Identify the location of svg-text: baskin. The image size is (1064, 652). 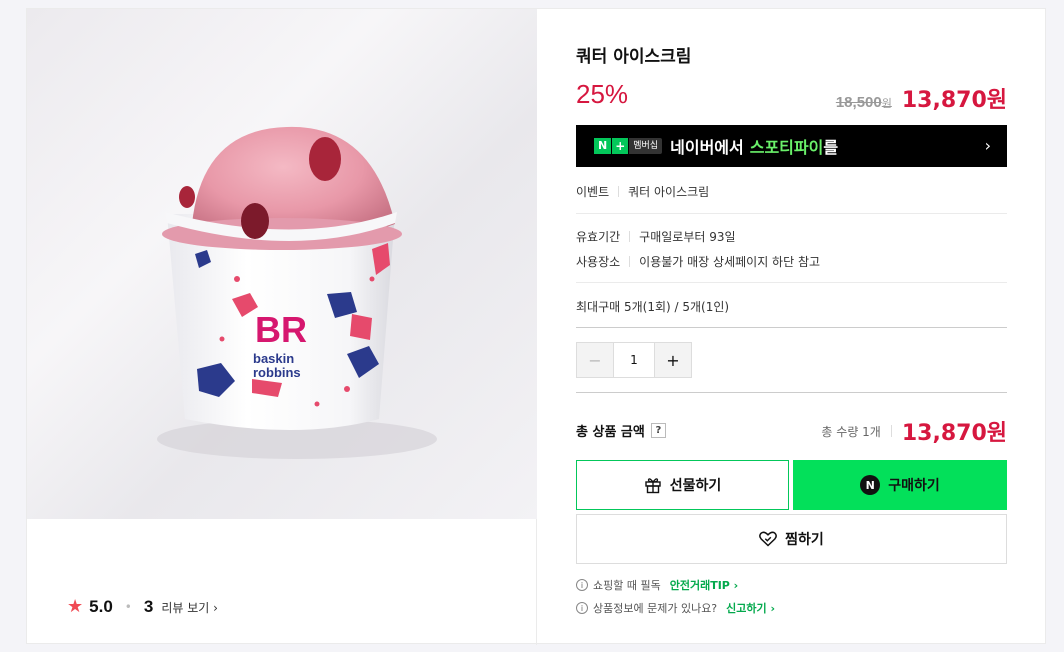
(273, 358).